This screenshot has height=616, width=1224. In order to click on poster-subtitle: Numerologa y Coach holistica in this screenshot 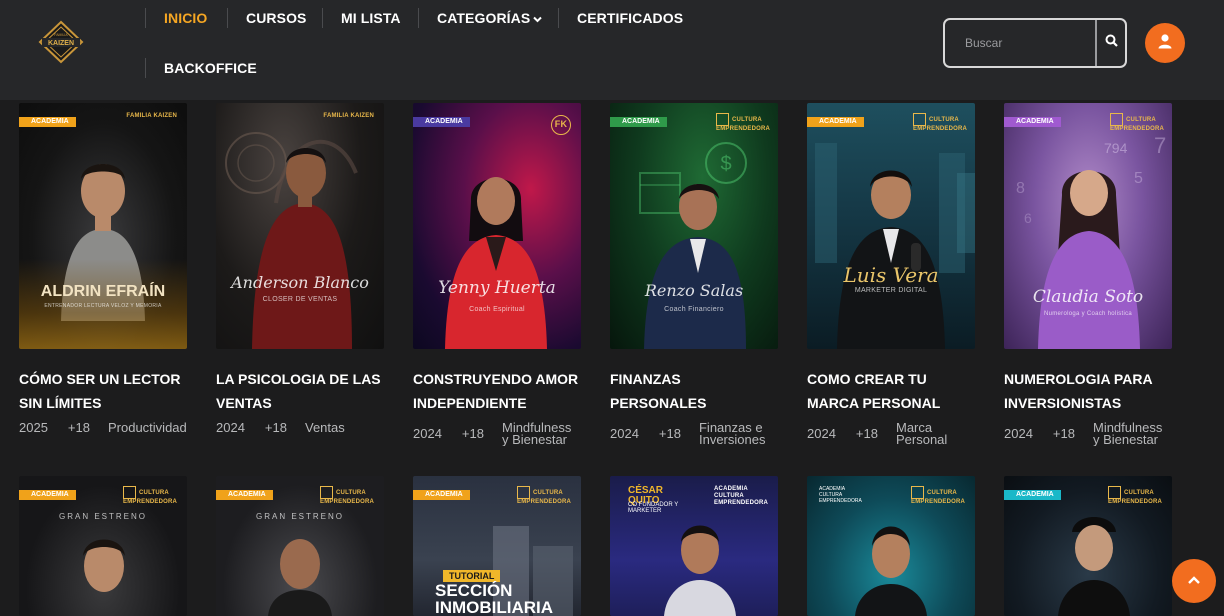, I will do `click(1088, 314)`.